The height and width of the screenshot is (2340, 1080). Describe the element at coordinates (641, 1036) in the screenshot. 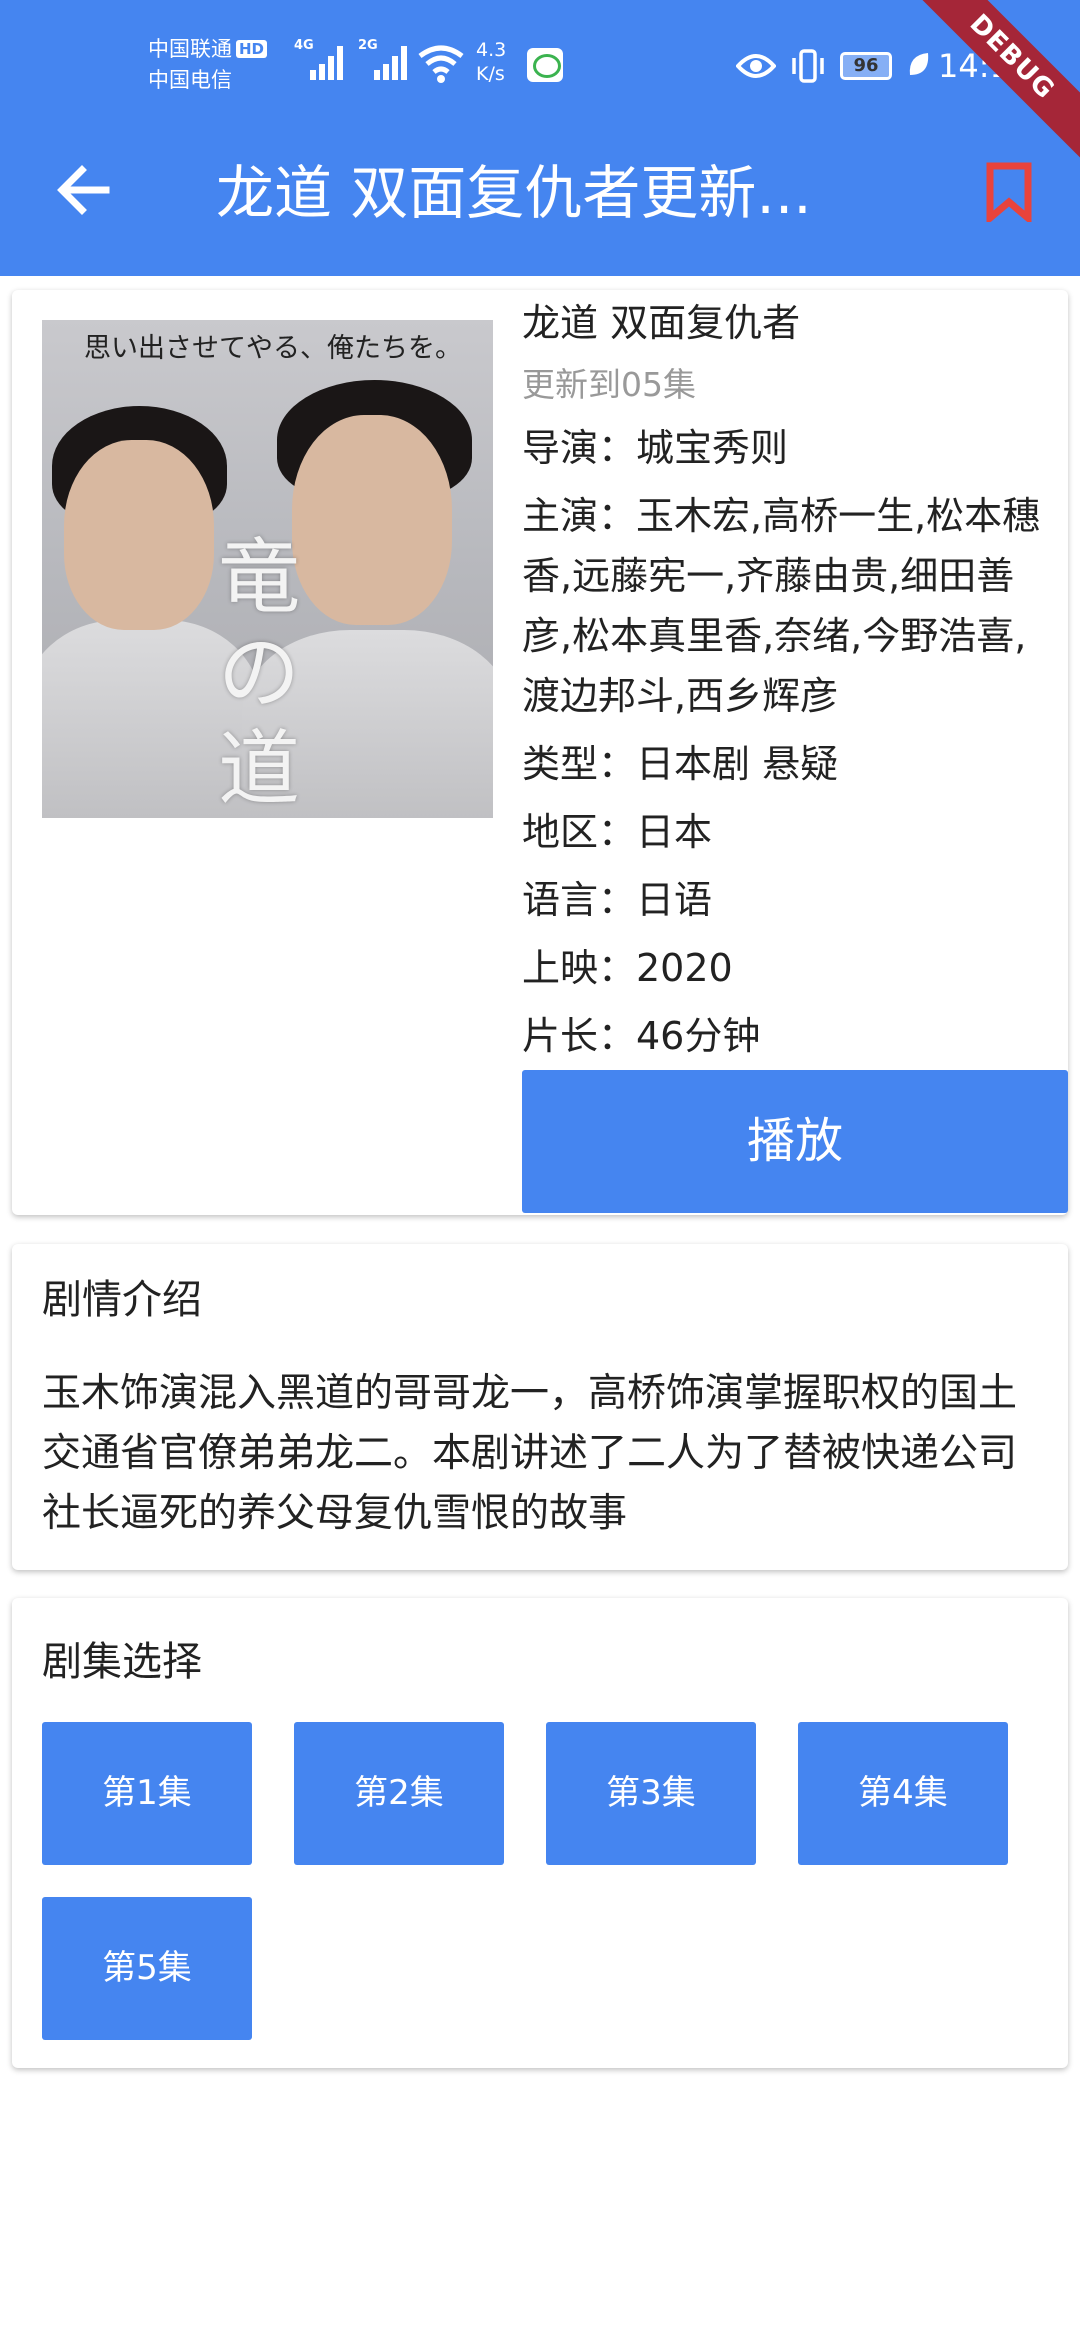

I see `duration-line: 片长：46分钟` at that location.